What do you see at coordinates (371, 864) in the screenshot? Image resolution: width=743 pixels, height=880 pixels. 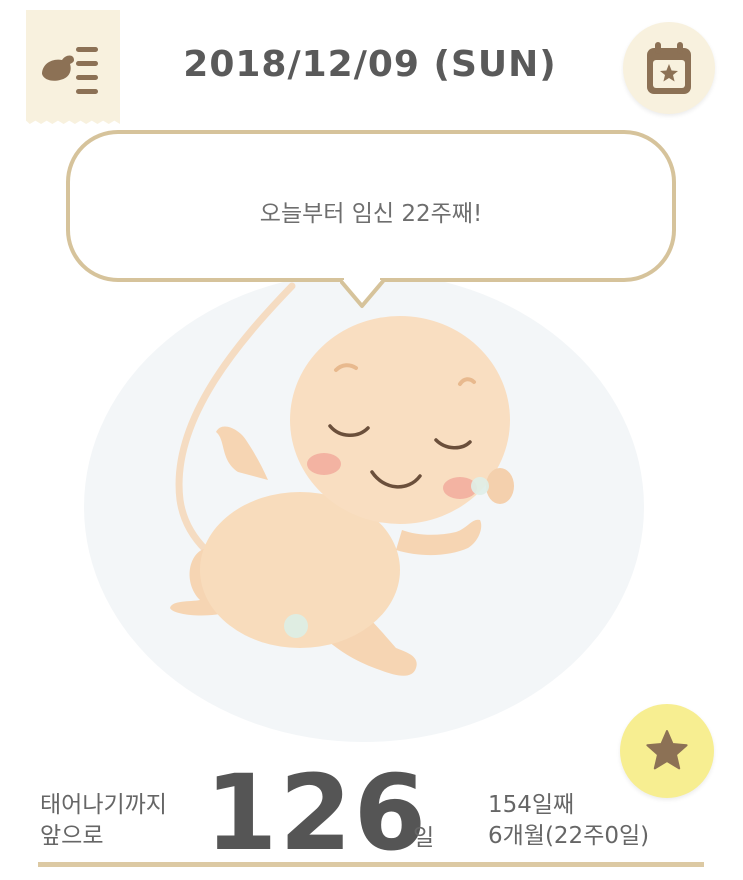 I see `divider` at bounding box center [371, 864].